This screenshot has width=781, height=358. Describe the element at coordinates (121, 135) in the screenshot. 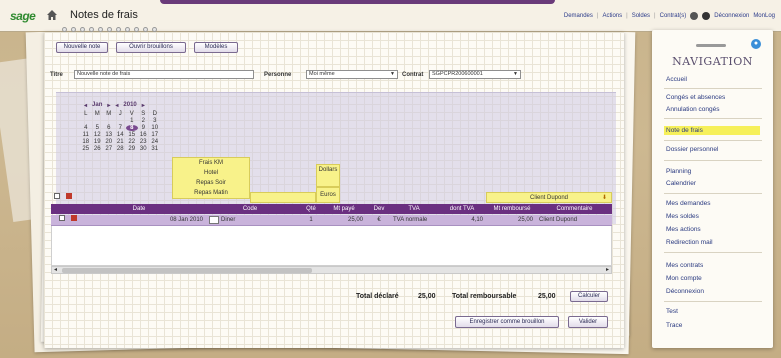

I see `calendar-day: 14` at that location.